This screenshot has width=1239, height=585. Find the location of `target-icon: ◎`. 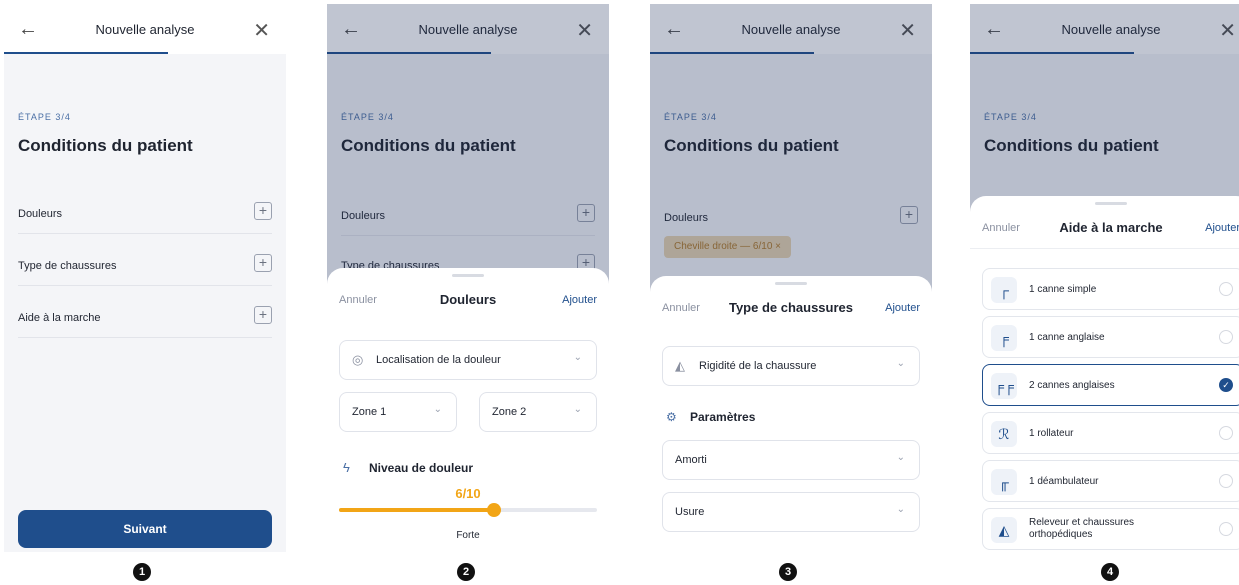

target-icon: ◎ is located at coordinates (358, 359).